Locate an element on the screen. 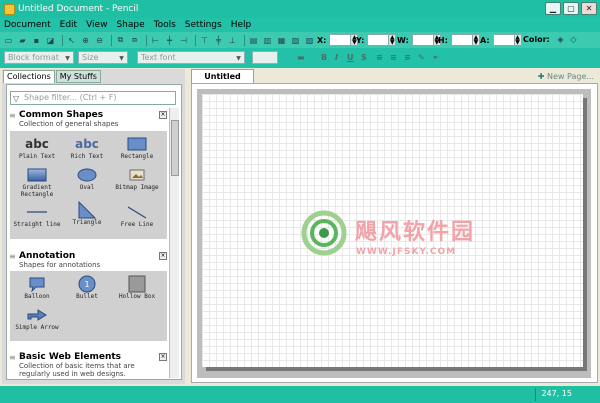  pointer-icon: ↖ is located at coordinates (71, 40).